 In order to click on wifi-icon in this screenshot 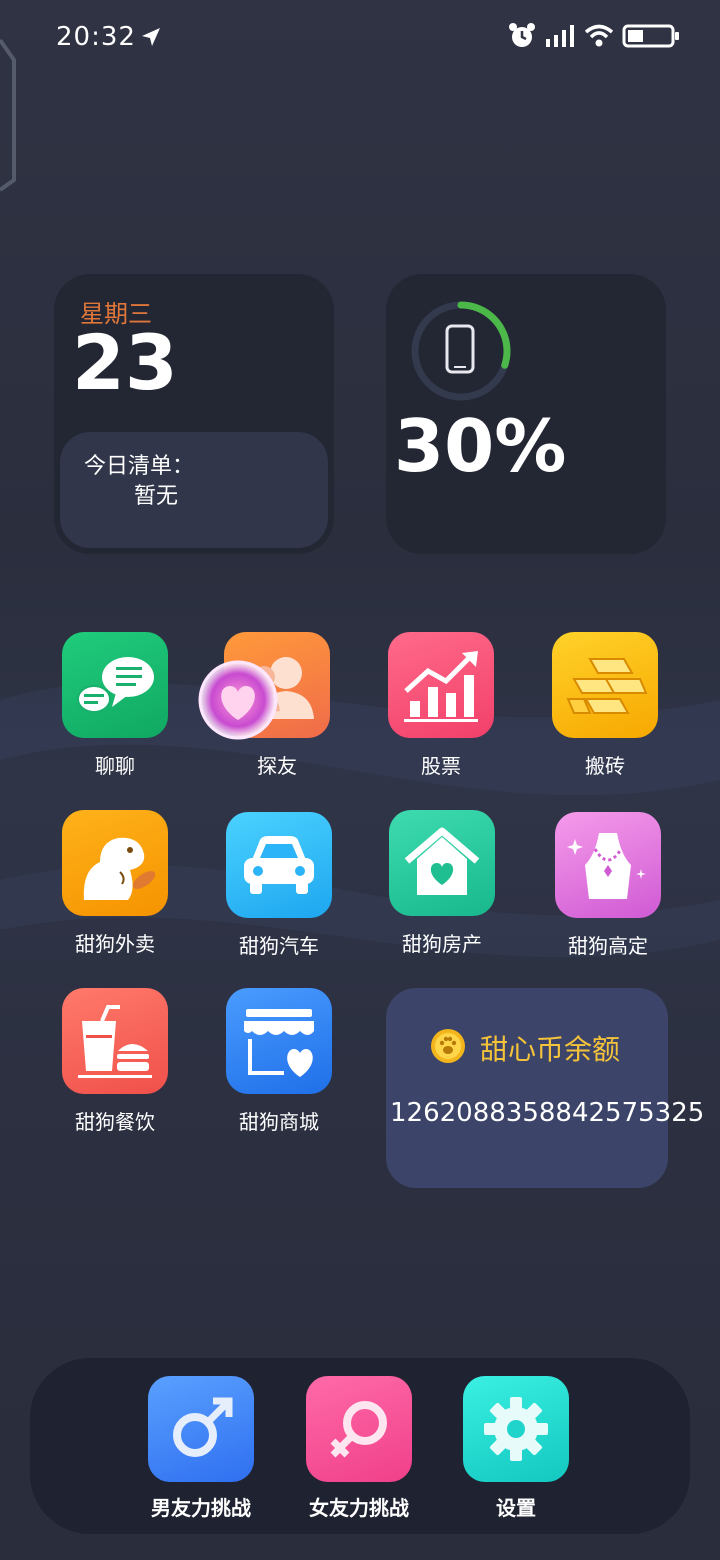, I will do `click(599, 35)`.